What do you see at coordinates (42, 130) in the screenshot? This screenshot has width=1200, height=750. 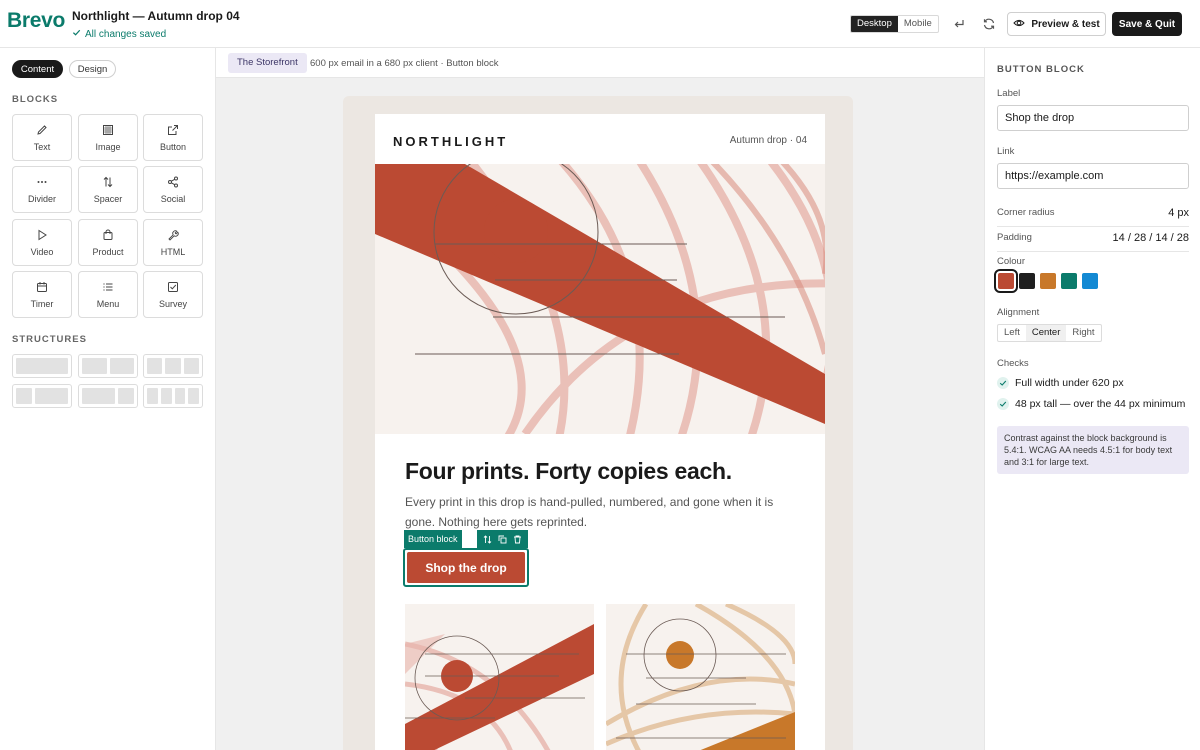 I see `pencil-icon` at bounding box center [42, 130].